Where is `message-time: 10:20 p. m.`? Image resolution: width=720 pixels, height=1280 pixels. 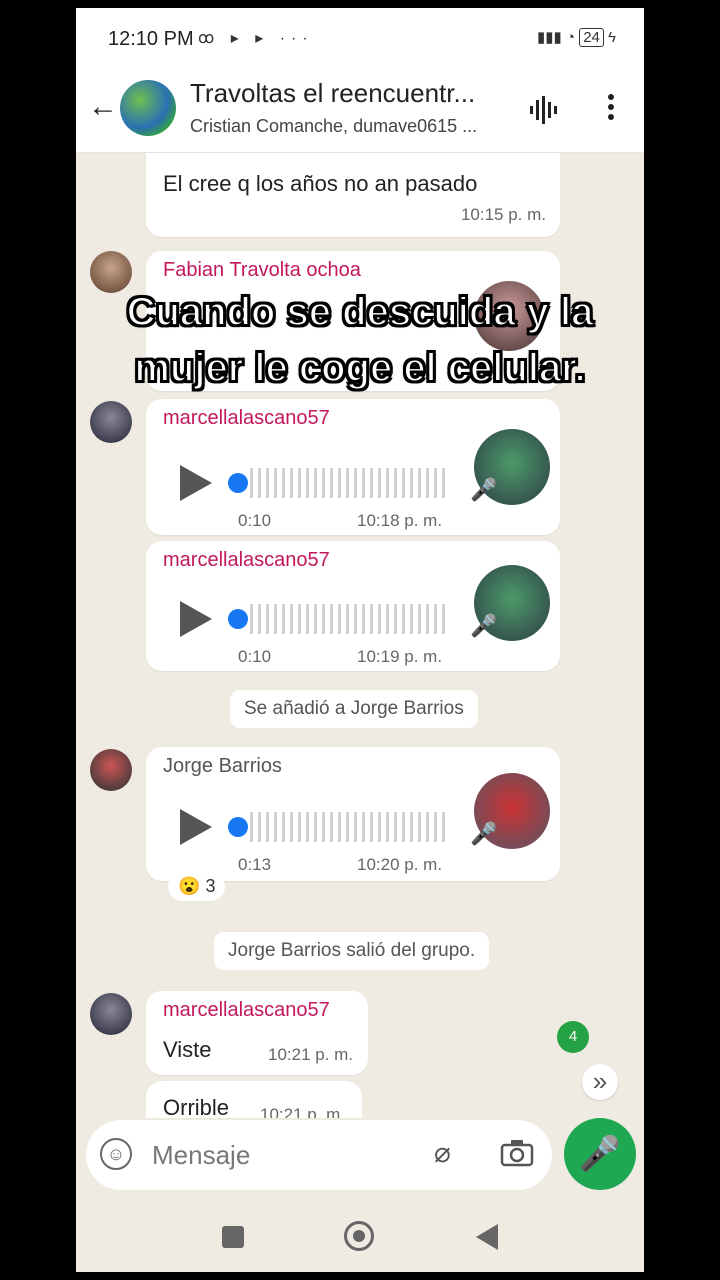 message-time: 10:20 p. m. is located at coordinates (400, 864).